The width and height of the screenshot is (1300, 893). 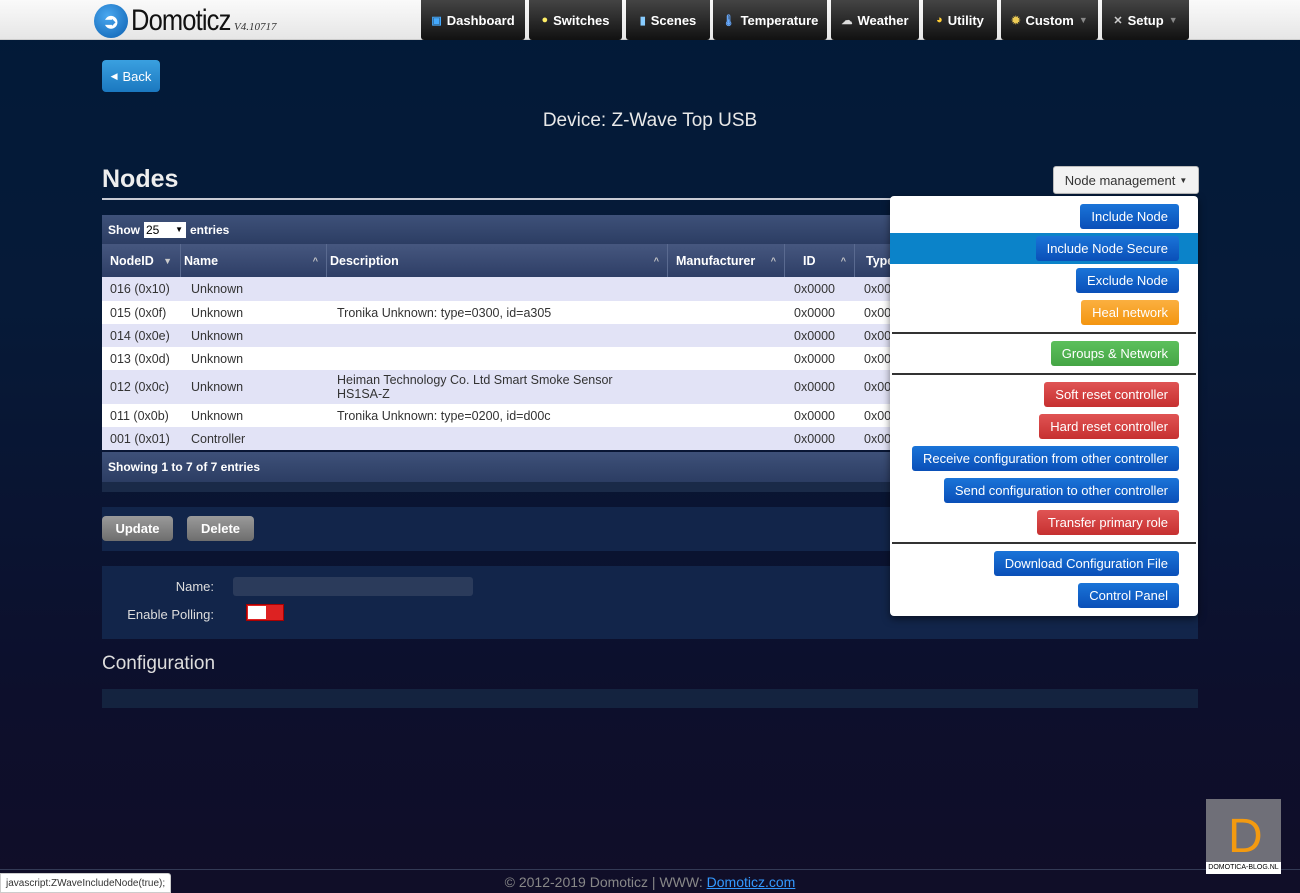 I want to click on nav-utility: ◕ Utility, so click(x=960, y=20).